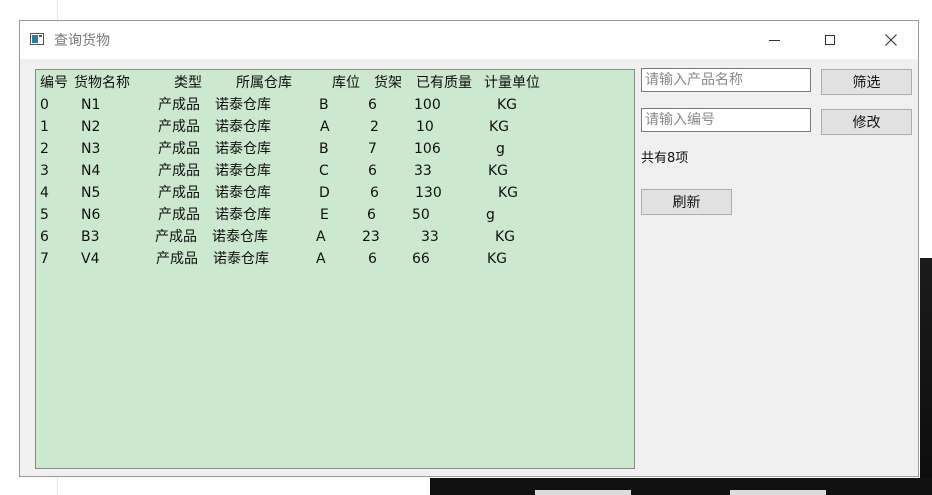 This screenshot has width=932, height=495. Describe the element at coordinates (44, 259) in the screenshot. I see `item-id: 7` at that location.